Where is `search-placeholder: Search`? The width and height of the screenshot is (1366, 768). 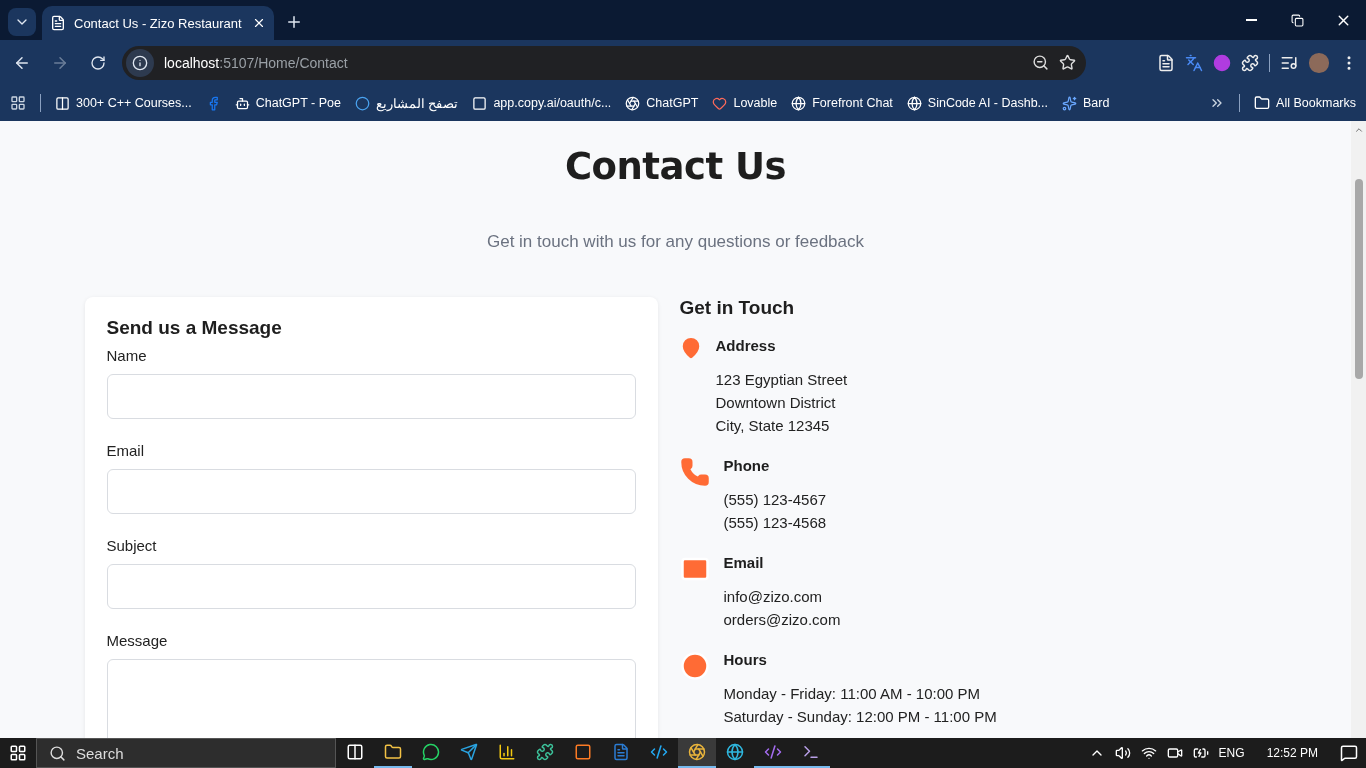 search-placeholder: Search is located at coordinates (100, 753).